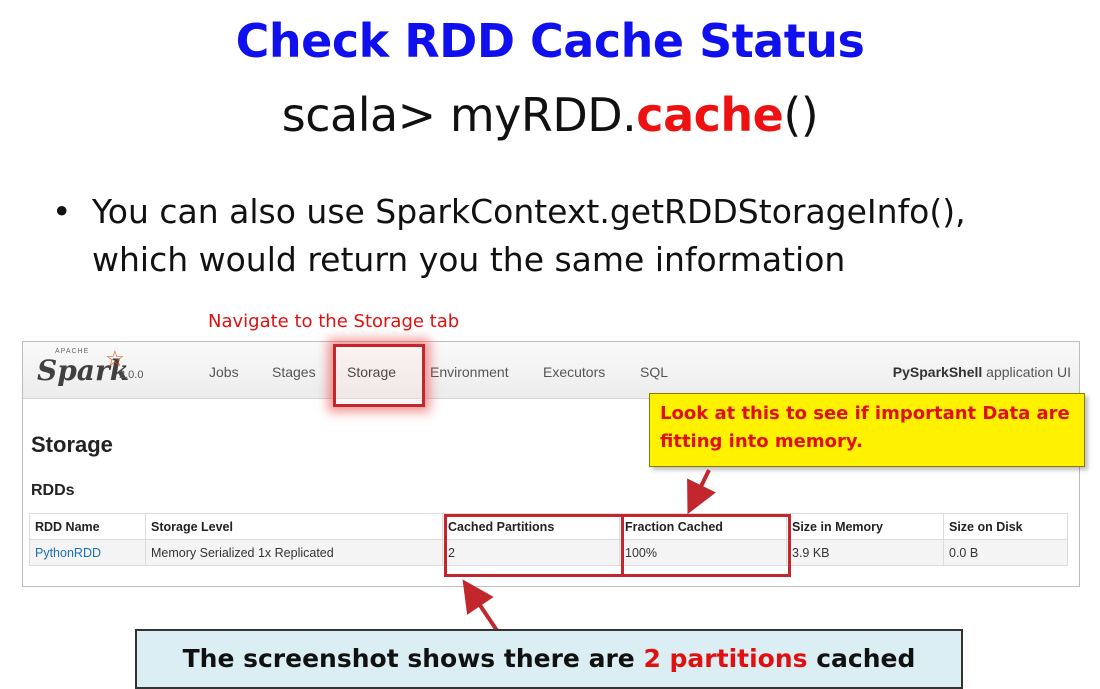 The width and height of the screenshot is (1100, 689). I want to click on code-line: scala> myRDD.cache(), so click(550, 115).